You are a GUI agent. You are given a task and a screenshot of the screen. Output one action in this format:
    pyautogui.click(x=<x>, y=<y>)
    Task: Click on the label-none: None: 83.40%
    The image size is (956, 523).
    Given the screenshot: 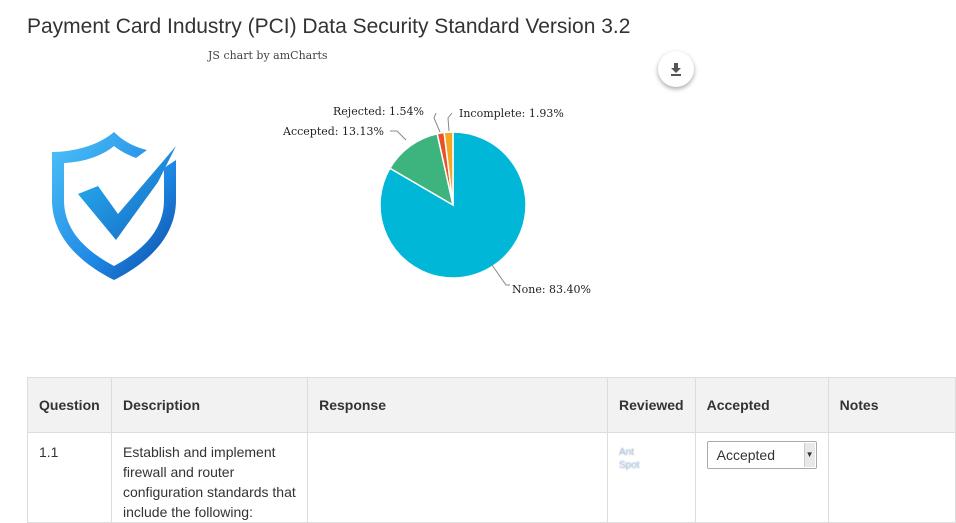 What is the action you would take?
    pyautogui.click(x=551, y=289)
    